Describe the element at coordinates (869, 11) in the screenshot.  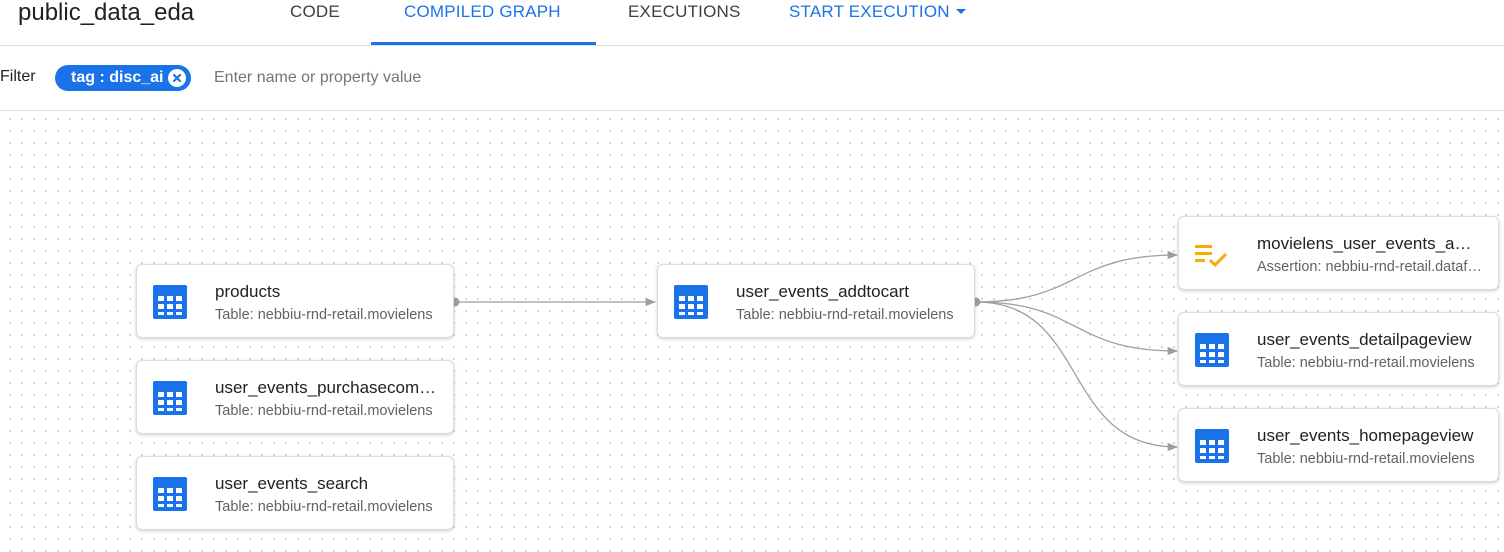
I see `start-execution-label: START EXECUTION` at that location.